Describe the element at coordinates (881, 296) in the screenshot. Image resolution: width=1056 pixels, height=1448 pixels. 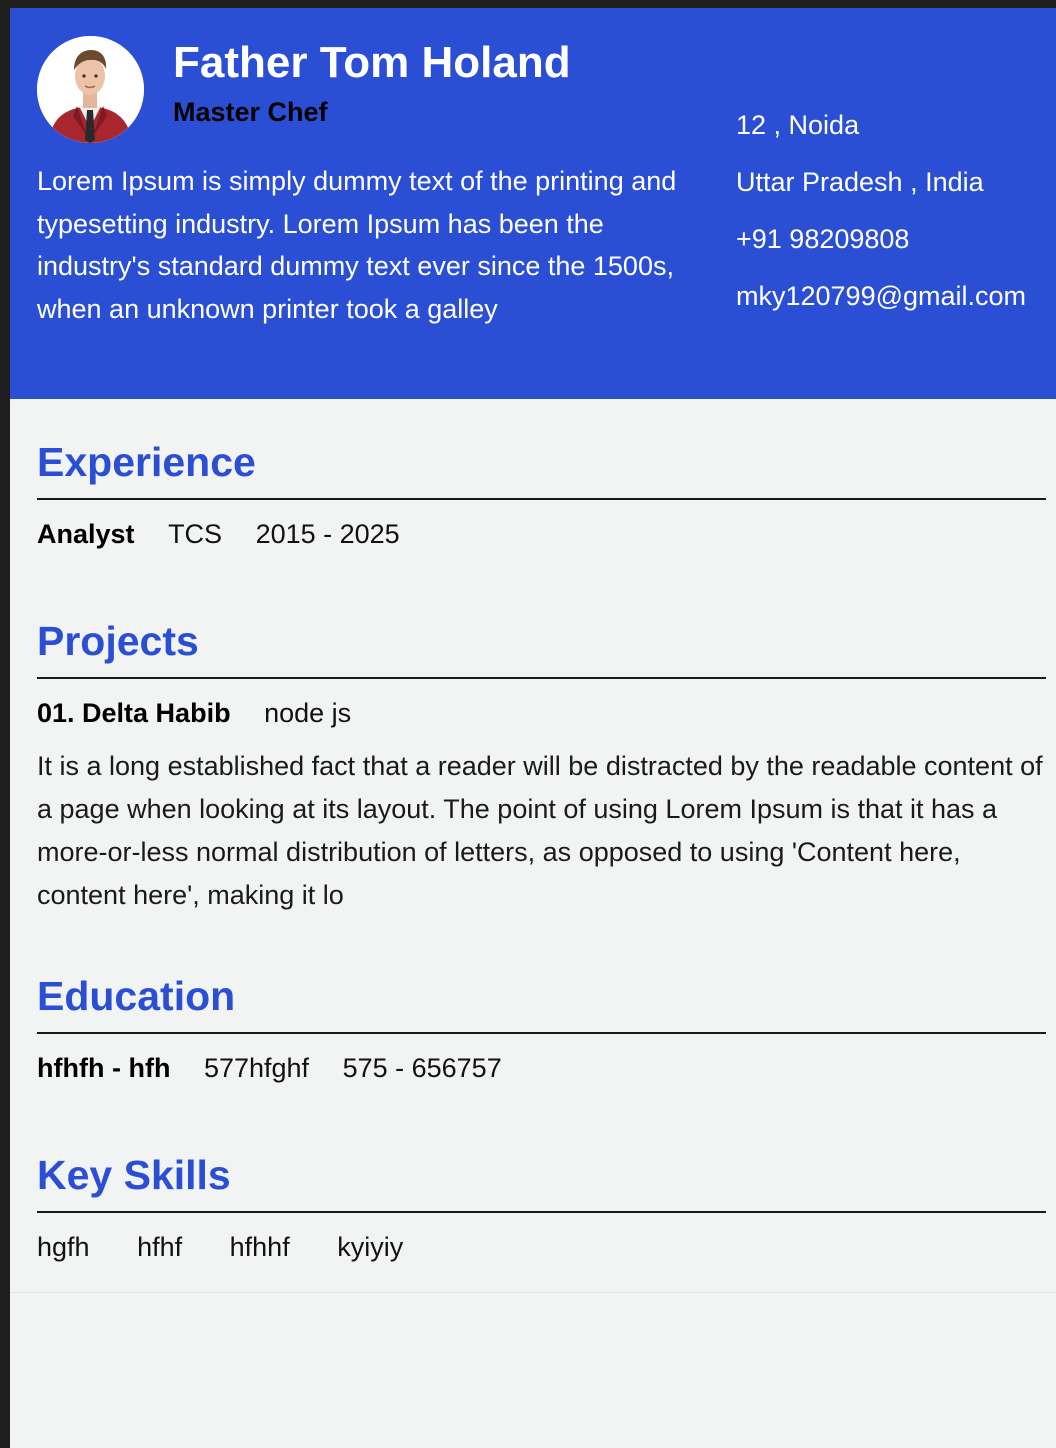
I see `email-address: mky120799@gmail.com` at that location.